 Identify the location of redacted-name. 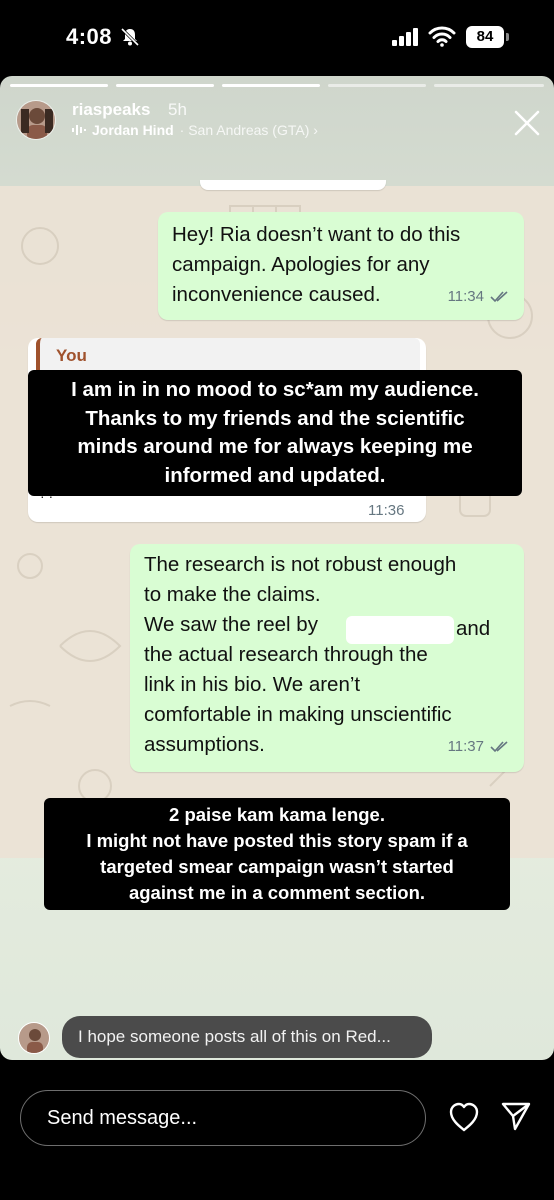
(400, 630).